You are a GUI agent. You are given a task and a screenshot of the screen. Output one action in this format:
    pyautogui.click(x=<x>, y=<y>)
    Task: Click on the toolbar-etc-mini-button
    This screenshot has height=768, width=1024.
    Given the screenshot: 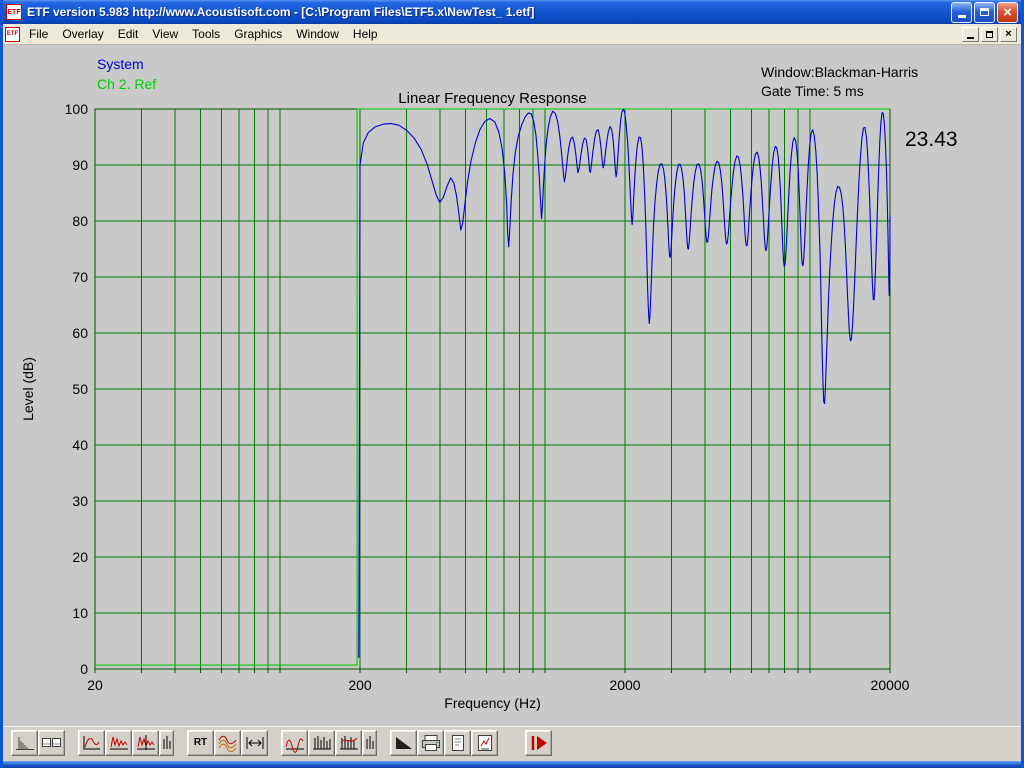 What is the action you would take?
    pyautogui.click(x=166, y=742)
    